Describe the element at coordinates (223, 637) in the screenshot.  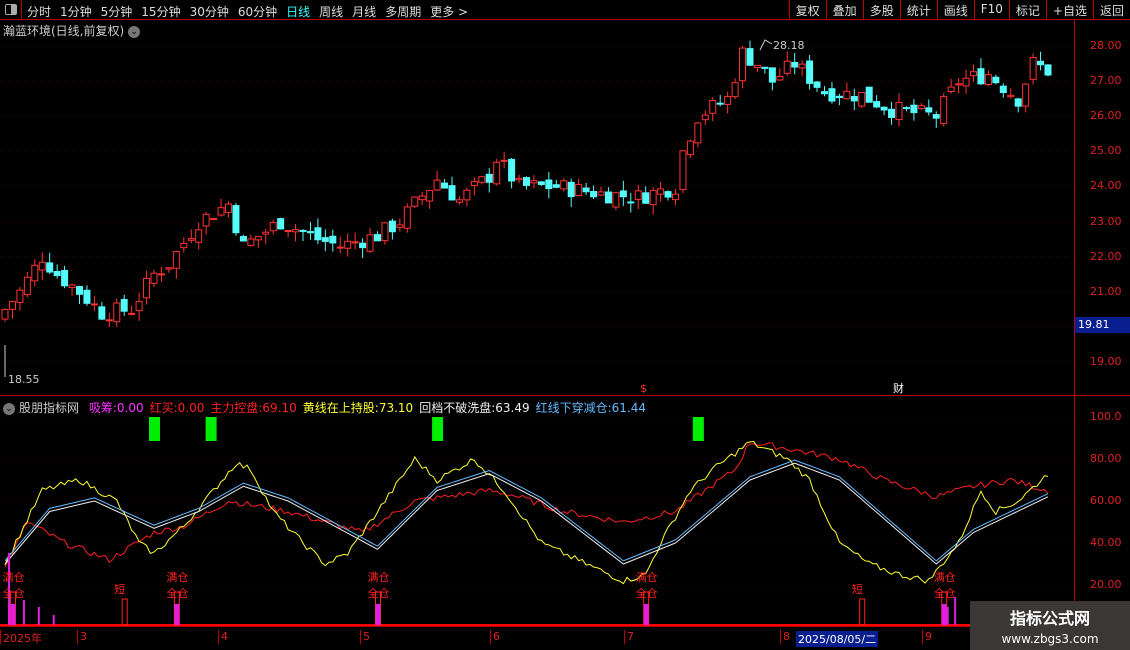
I see `date-label: 4` at that location.